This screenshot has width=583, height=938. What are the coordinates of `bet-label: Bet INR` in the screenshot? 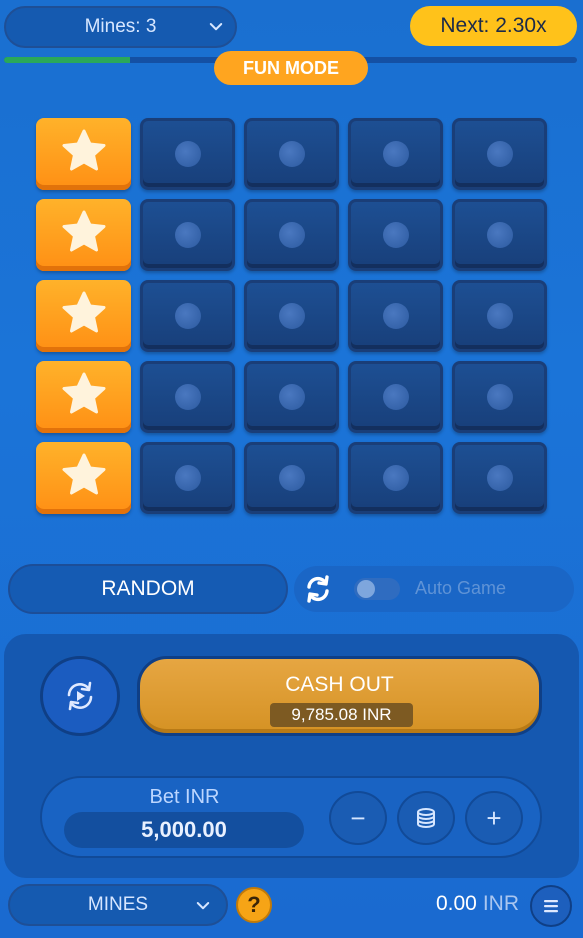 It's located at (184, 797).